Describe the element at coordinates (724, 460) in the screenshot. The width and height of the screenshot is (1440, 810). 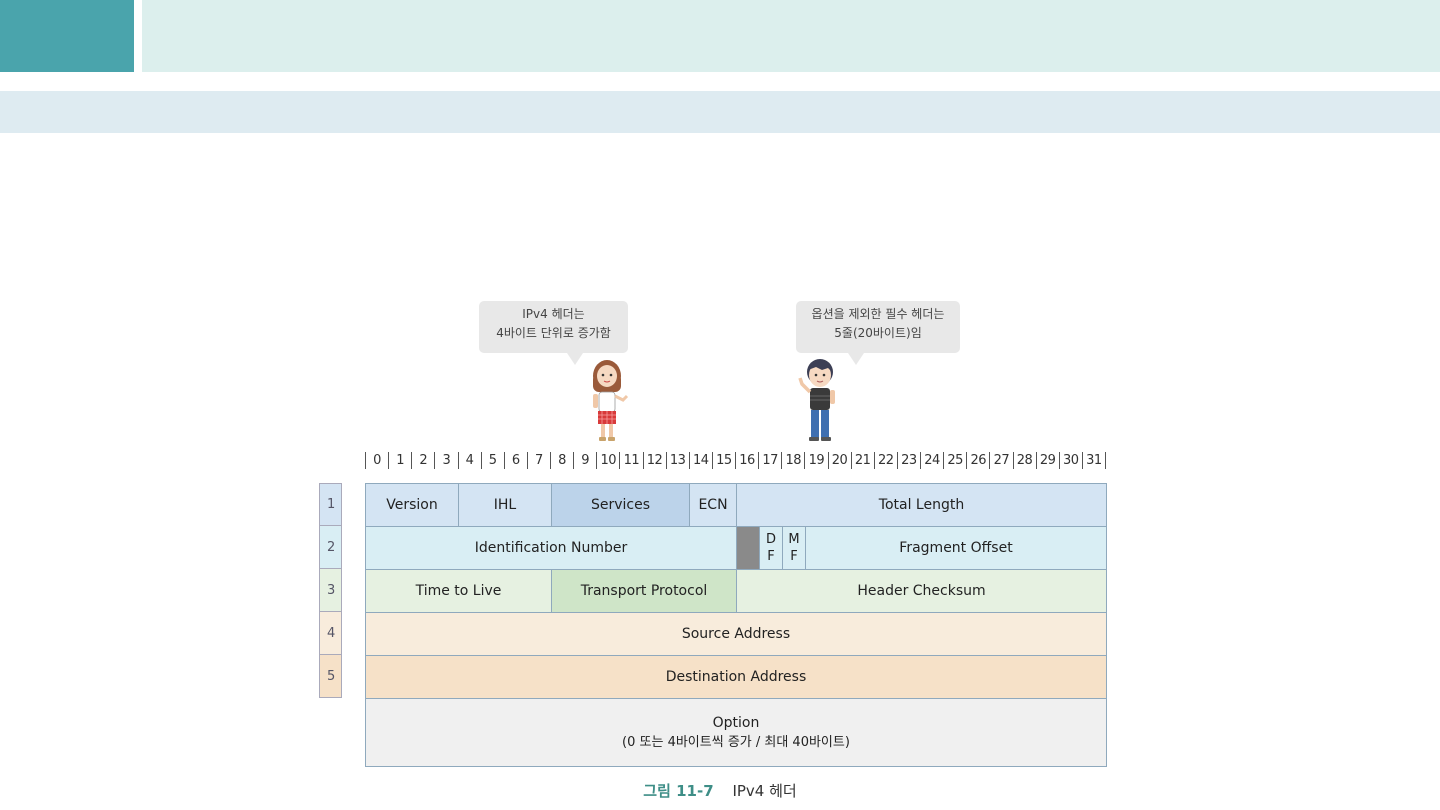
I see `bit-label: 15` at that location.